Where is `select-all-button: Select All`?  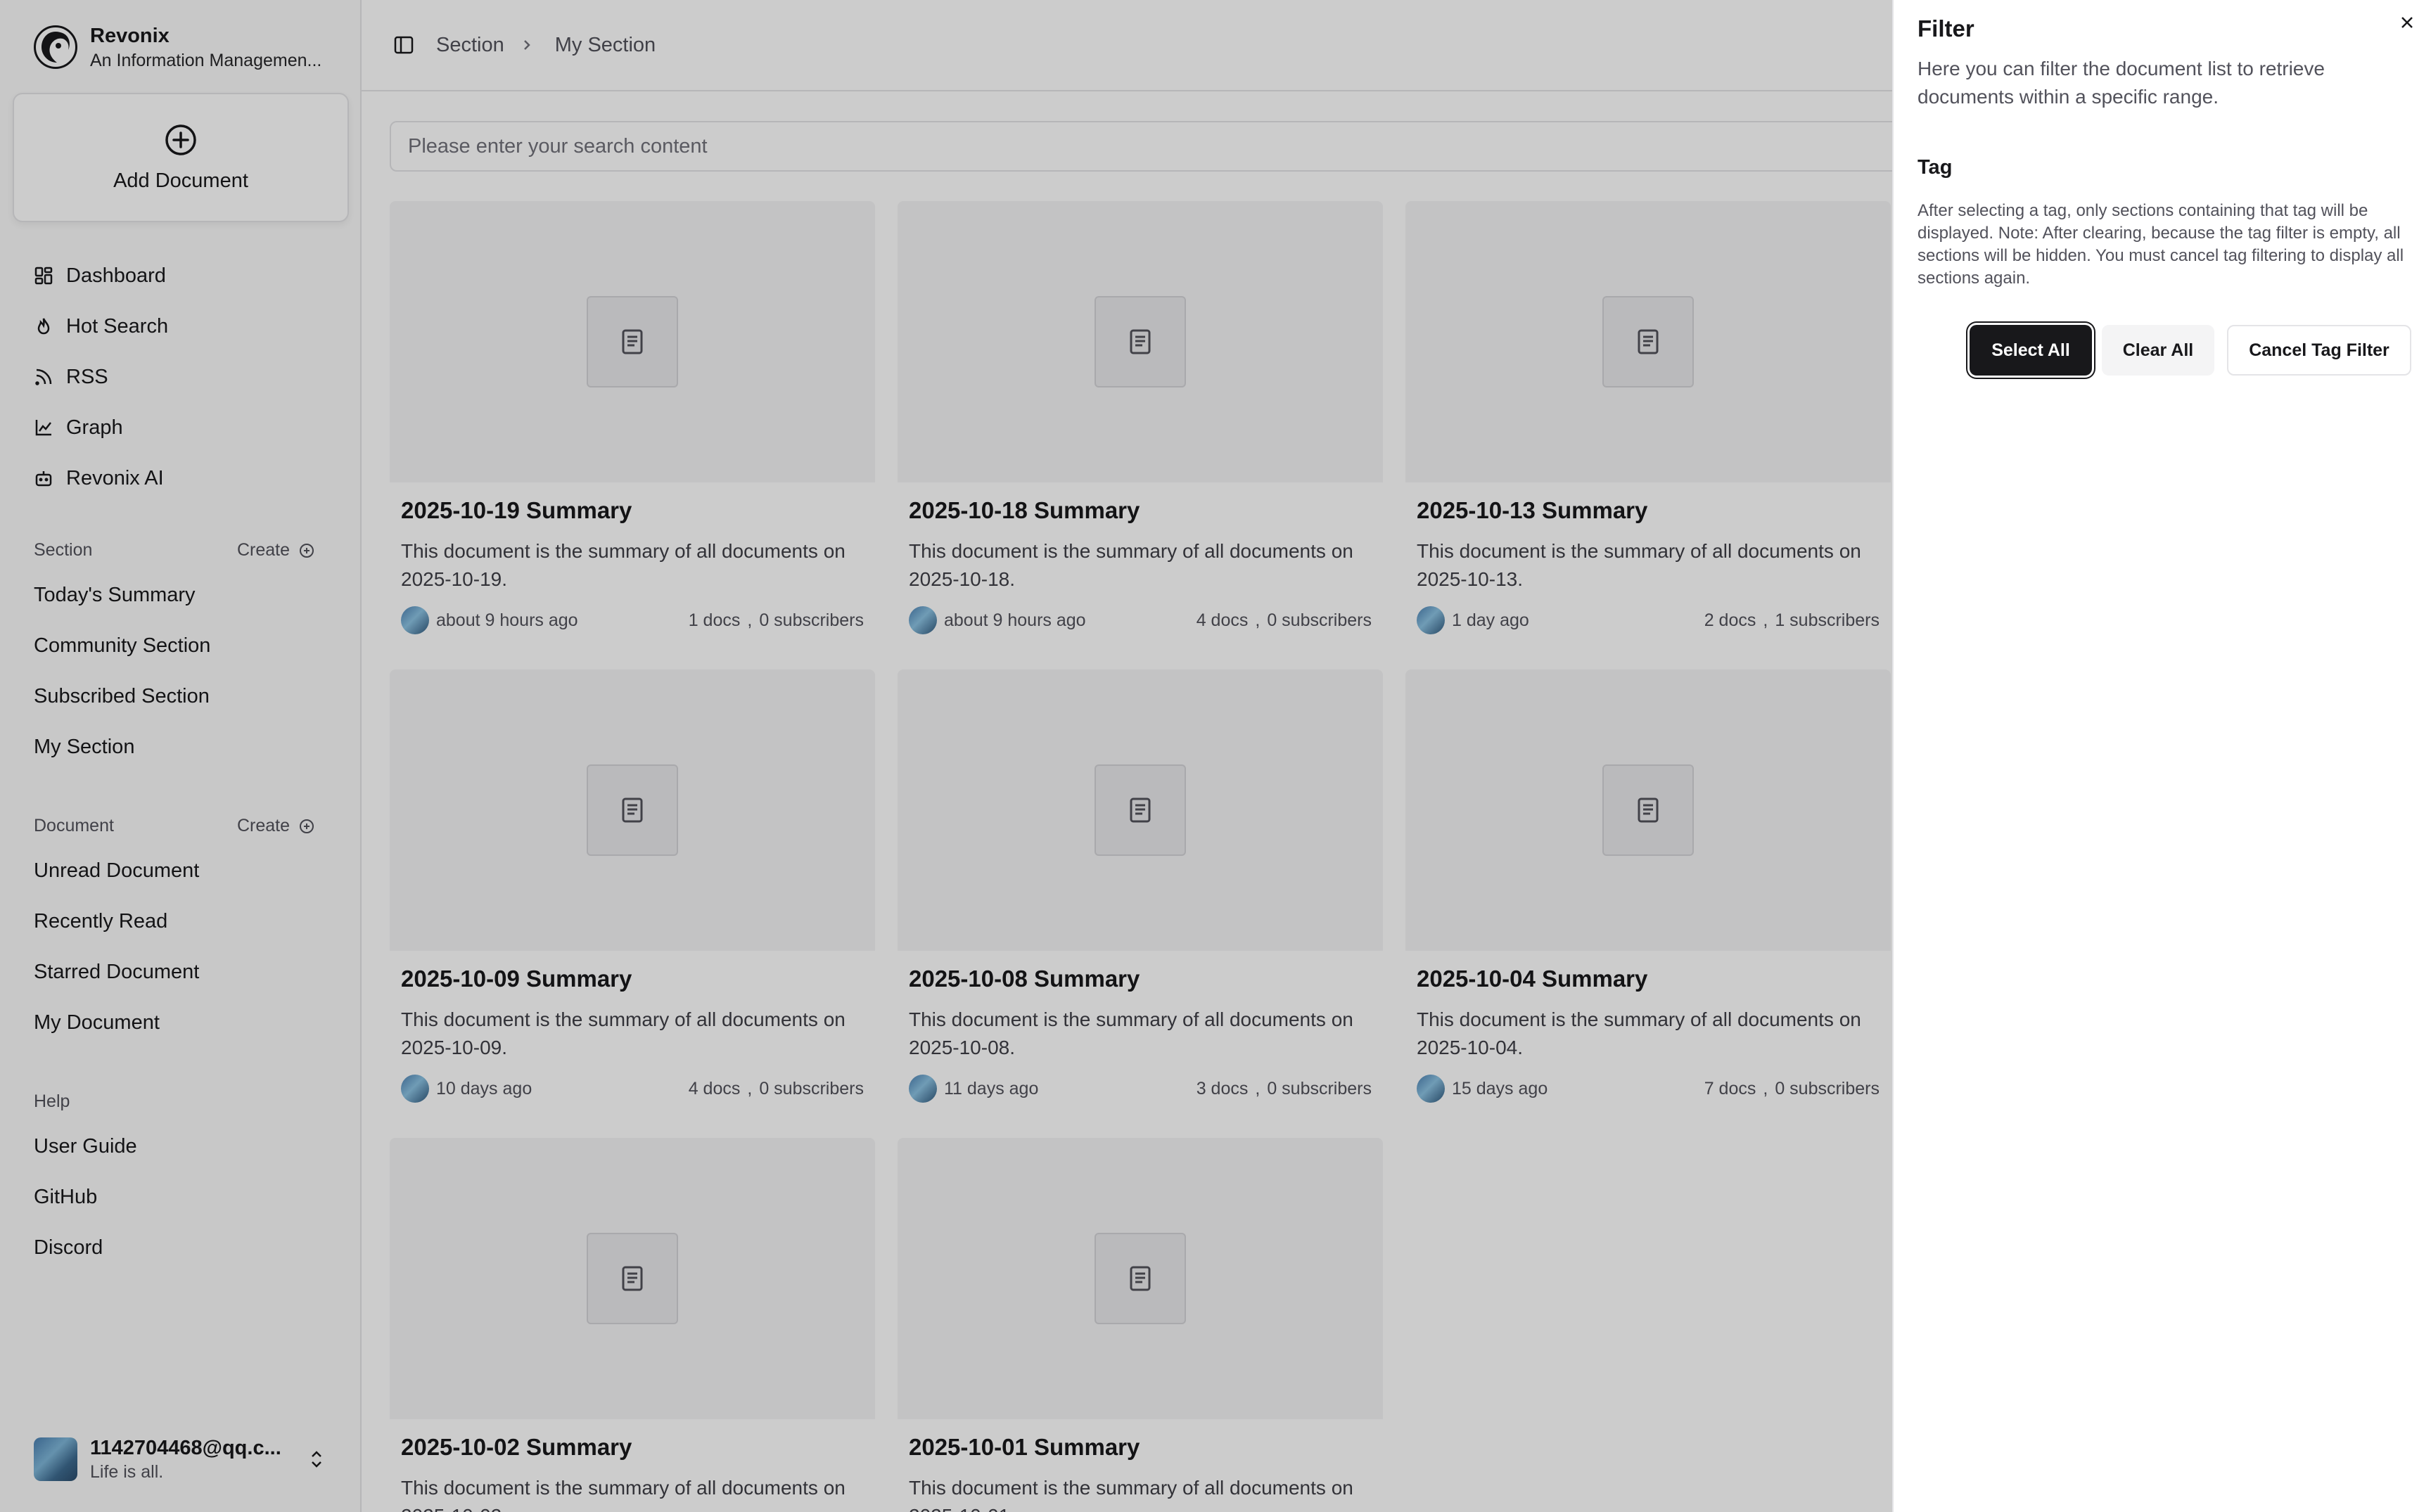
select-all-button: Select All is located at coordinates (2031, 350).